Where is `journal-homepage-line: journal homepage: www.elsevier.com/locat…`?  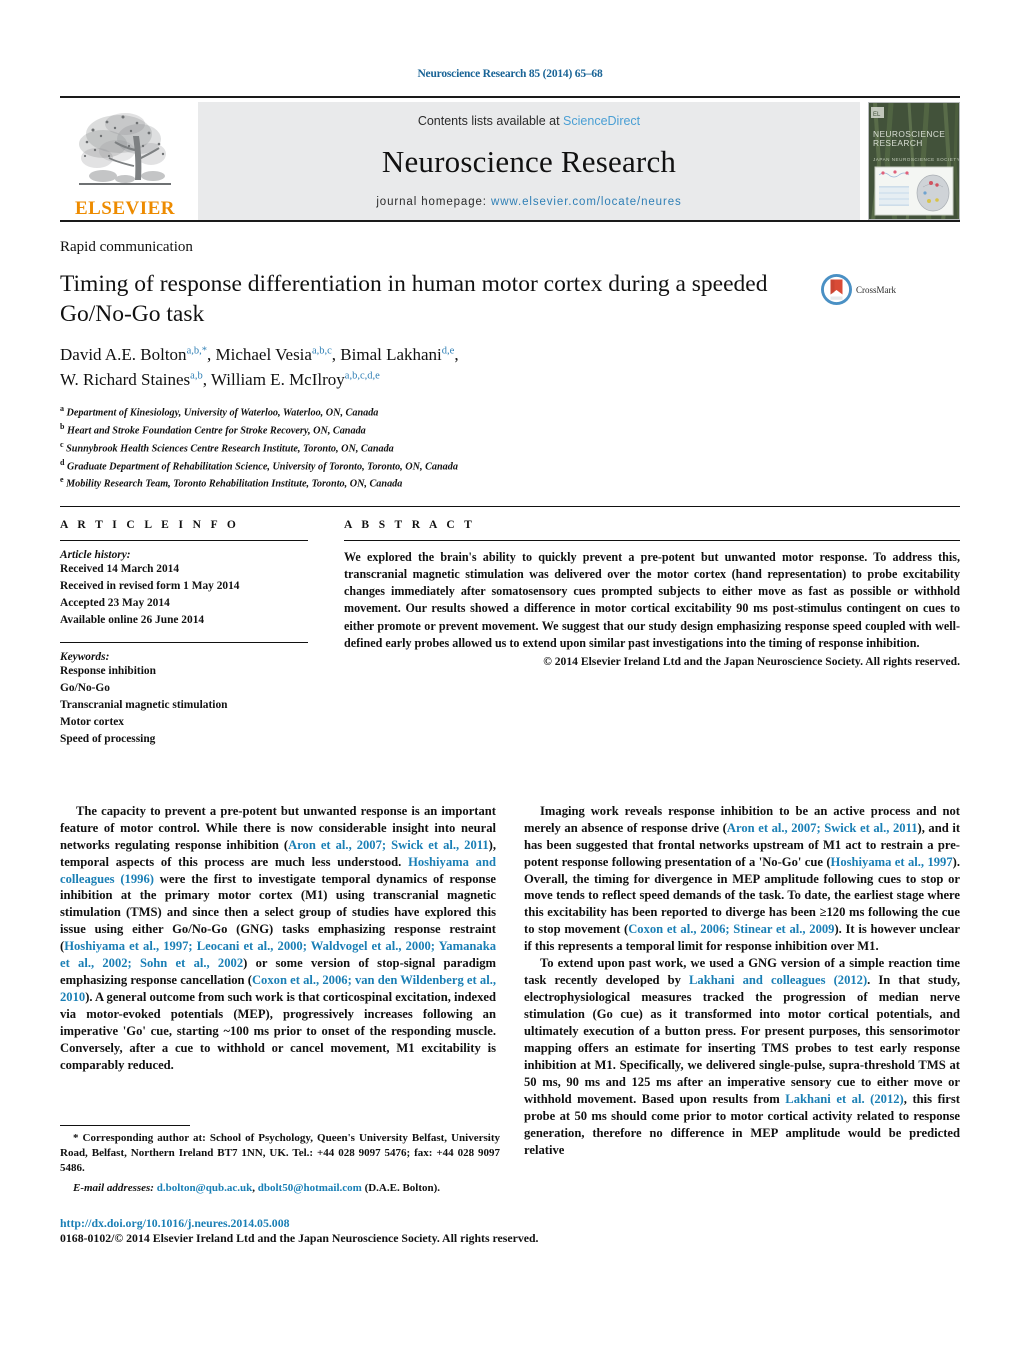
journal-homepage-line: journal homepage: www.elsevier.com/locat… is located at coordinates (528, 202).